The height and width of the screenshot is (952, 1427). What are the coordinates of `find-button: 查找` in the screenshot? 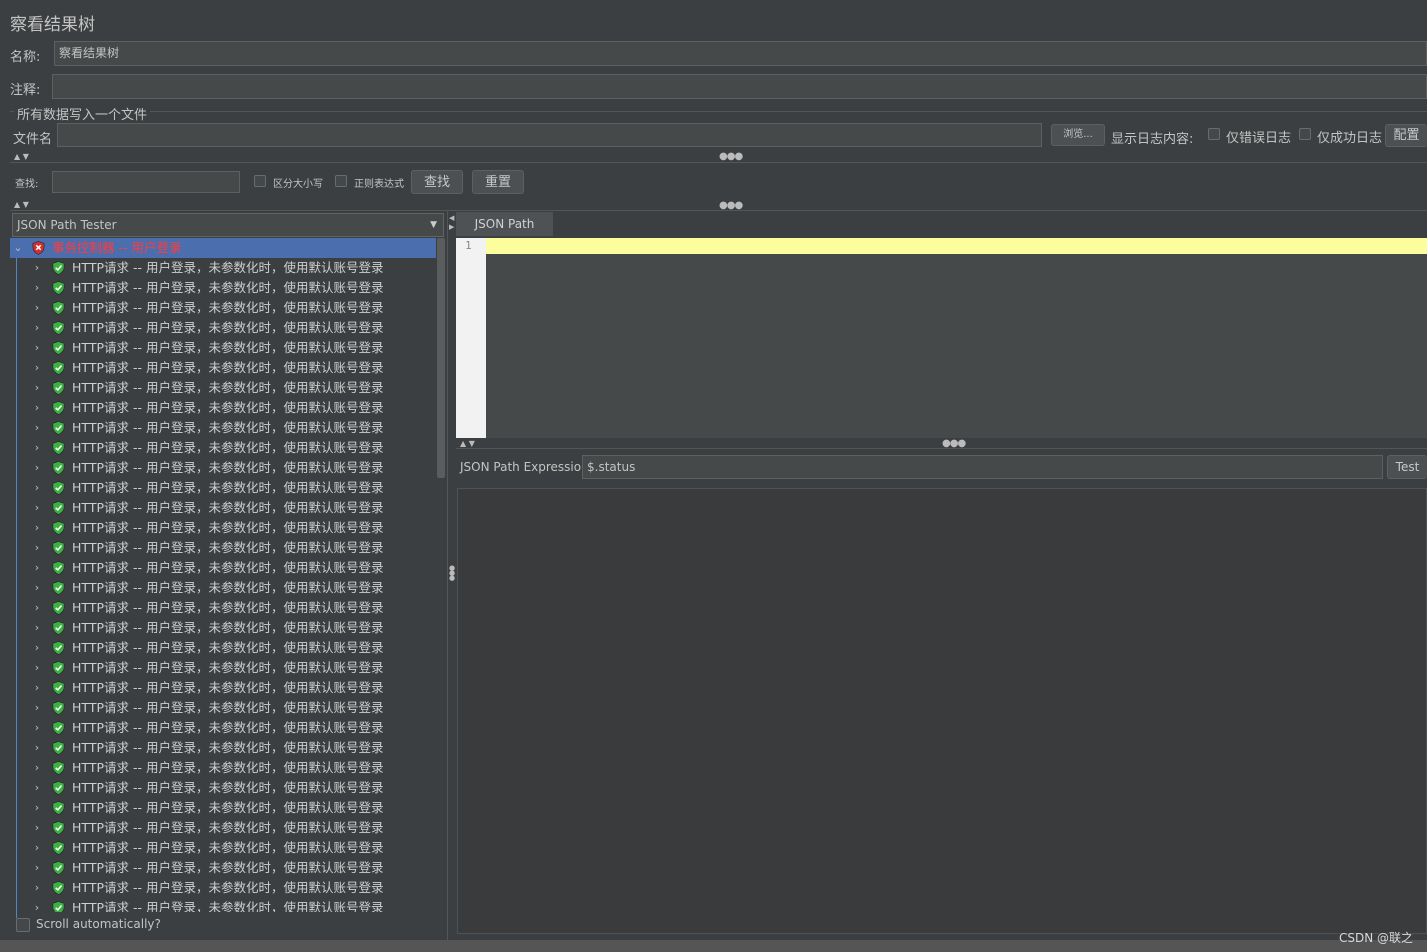 It's located at (437, 182).